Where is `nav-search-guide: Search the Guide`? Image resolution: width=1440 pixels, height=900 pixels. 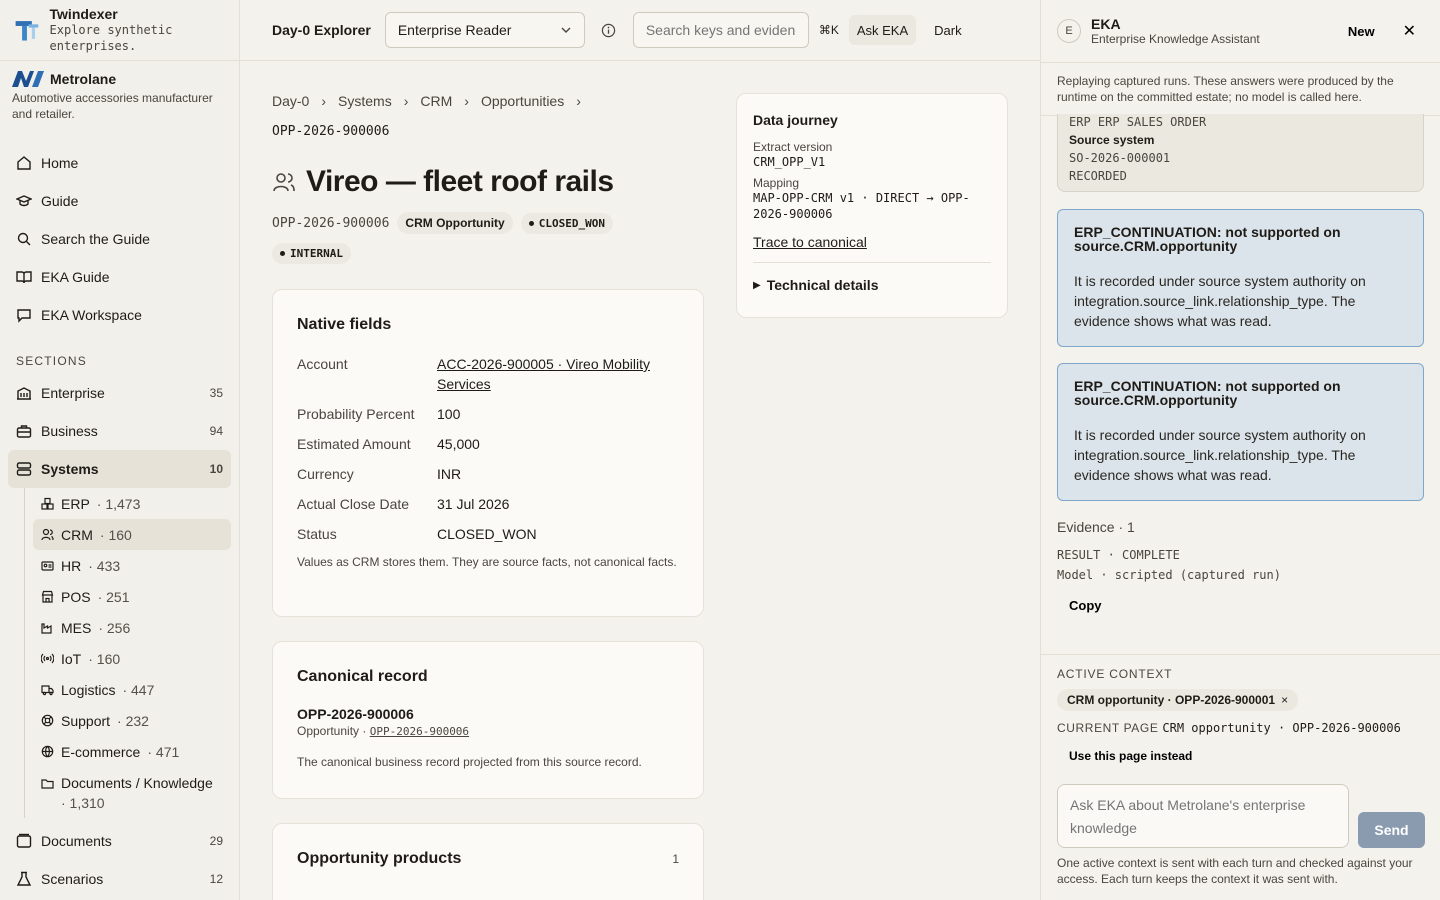
nav-search-guide: Search the Guide is located at coordinates (119, 239).